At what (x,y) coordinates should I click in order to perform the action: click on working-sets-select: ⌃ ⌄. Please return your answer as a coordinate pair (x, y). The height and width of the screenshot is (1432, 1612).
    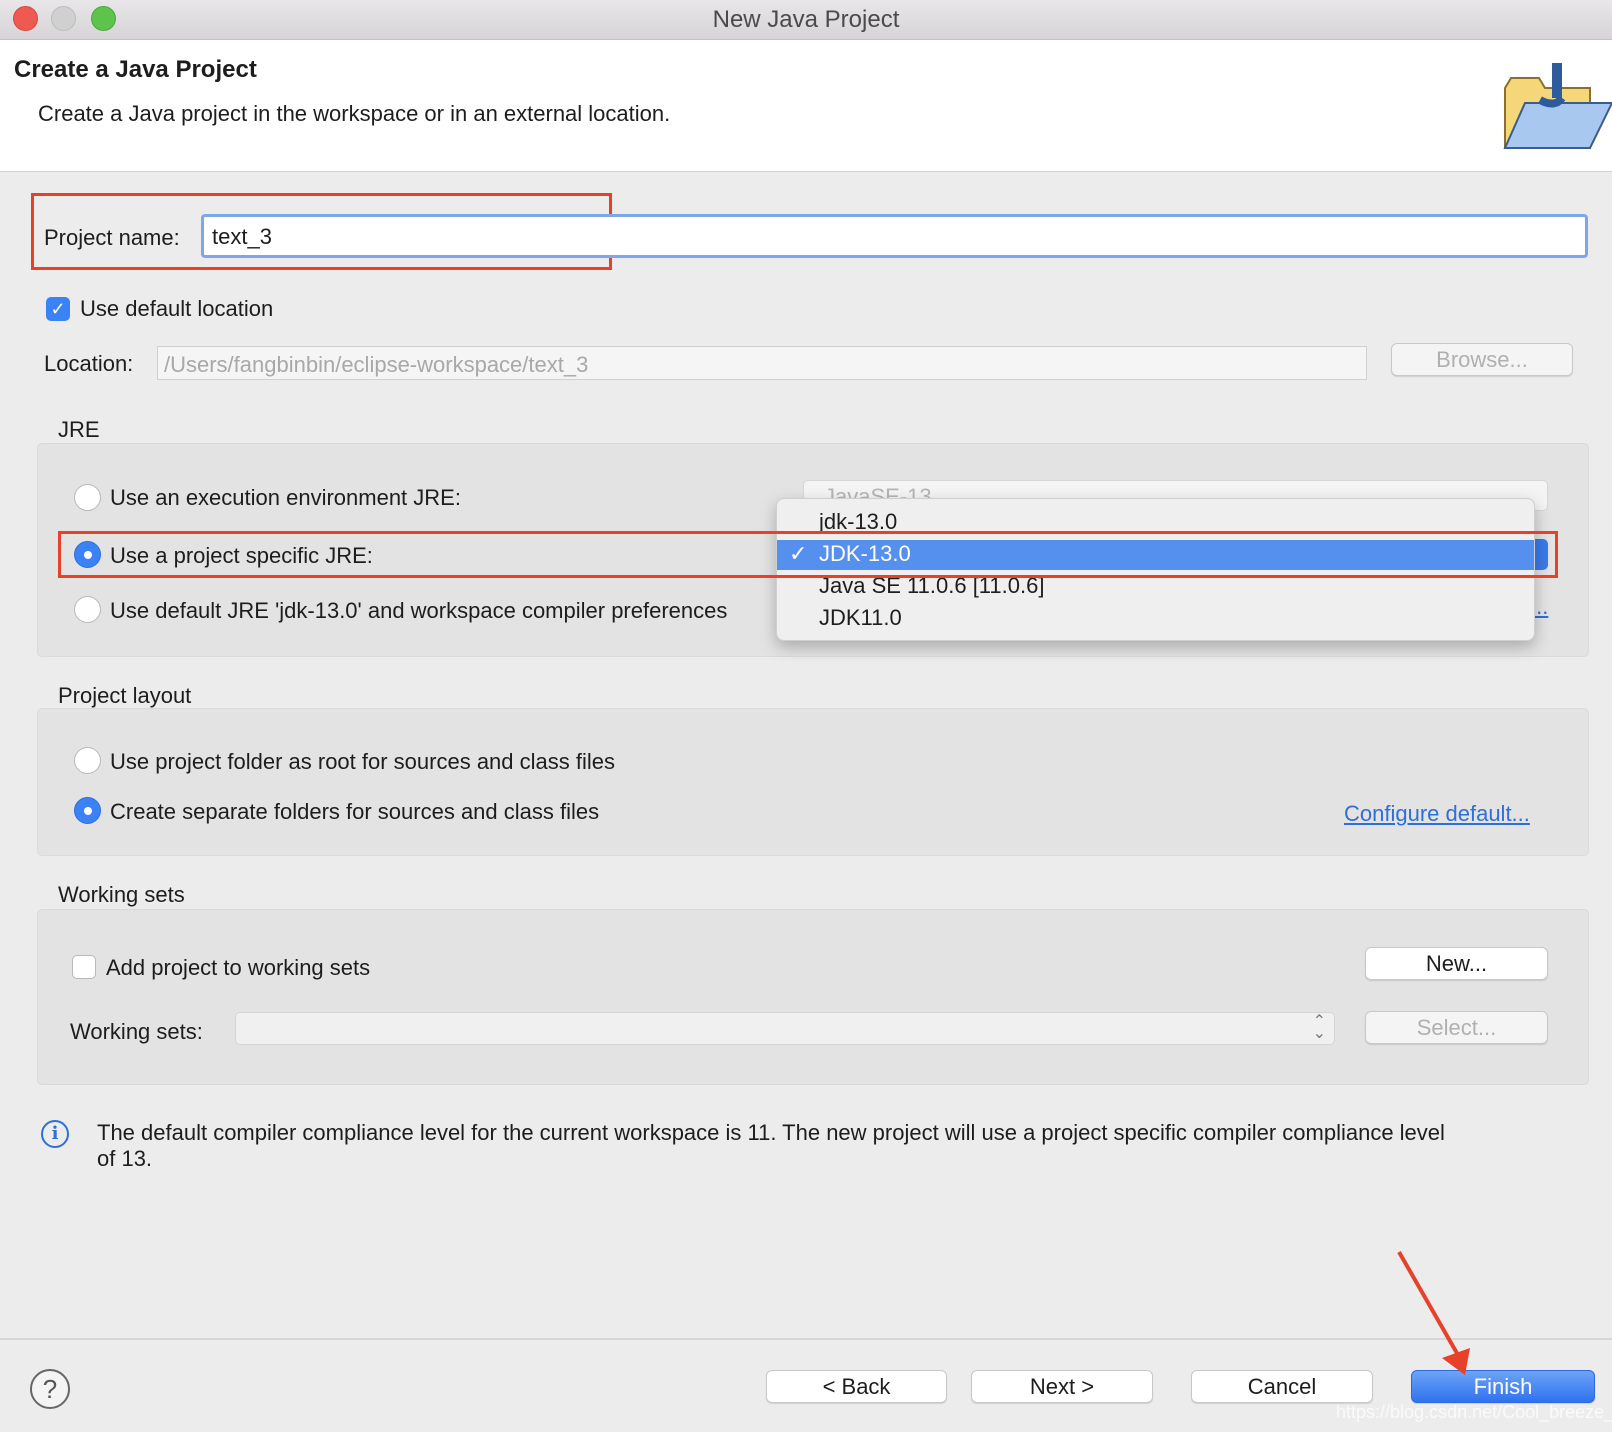
    Looking at the image, I should click on (785, 1028).